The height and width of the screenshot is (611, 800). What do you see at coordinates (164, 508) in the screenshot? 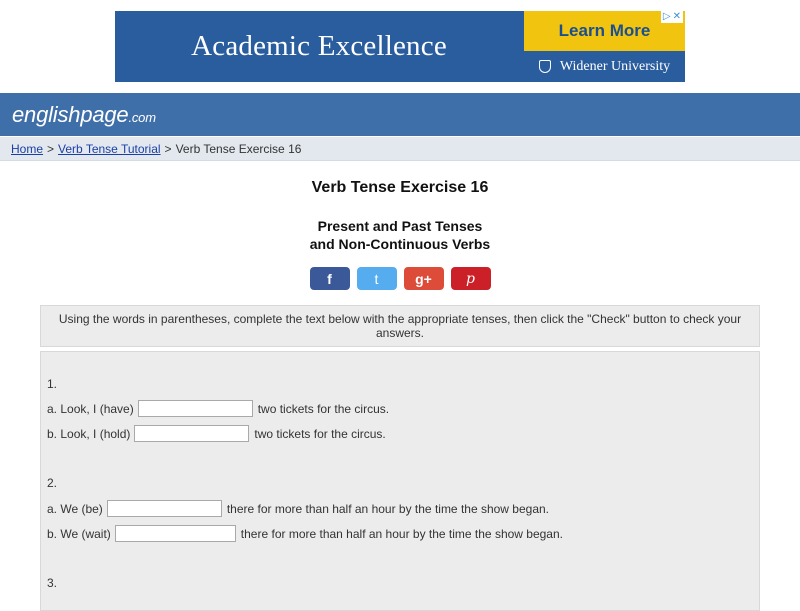
I see `answer-input-2a` at bounding box center [164, 508].